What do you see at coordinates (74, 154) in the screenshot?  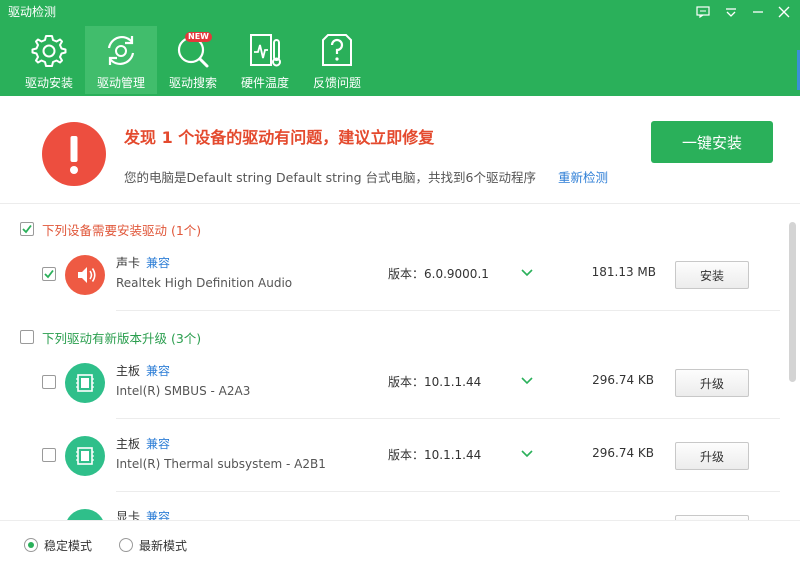 I see `warning-icon` at bounding box center [74, 154].